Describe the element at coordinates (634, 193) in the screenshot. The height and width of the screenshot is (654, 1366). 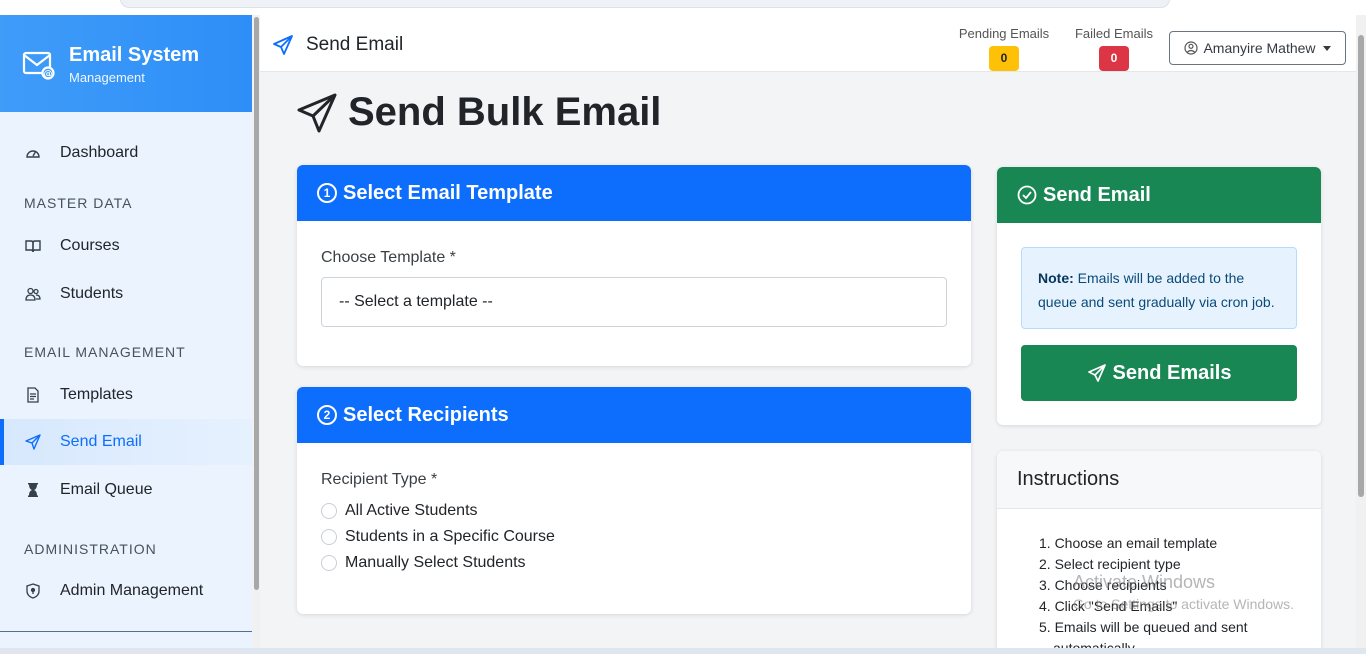
I see `template-card-header: 1 Select Email Template` at that location.